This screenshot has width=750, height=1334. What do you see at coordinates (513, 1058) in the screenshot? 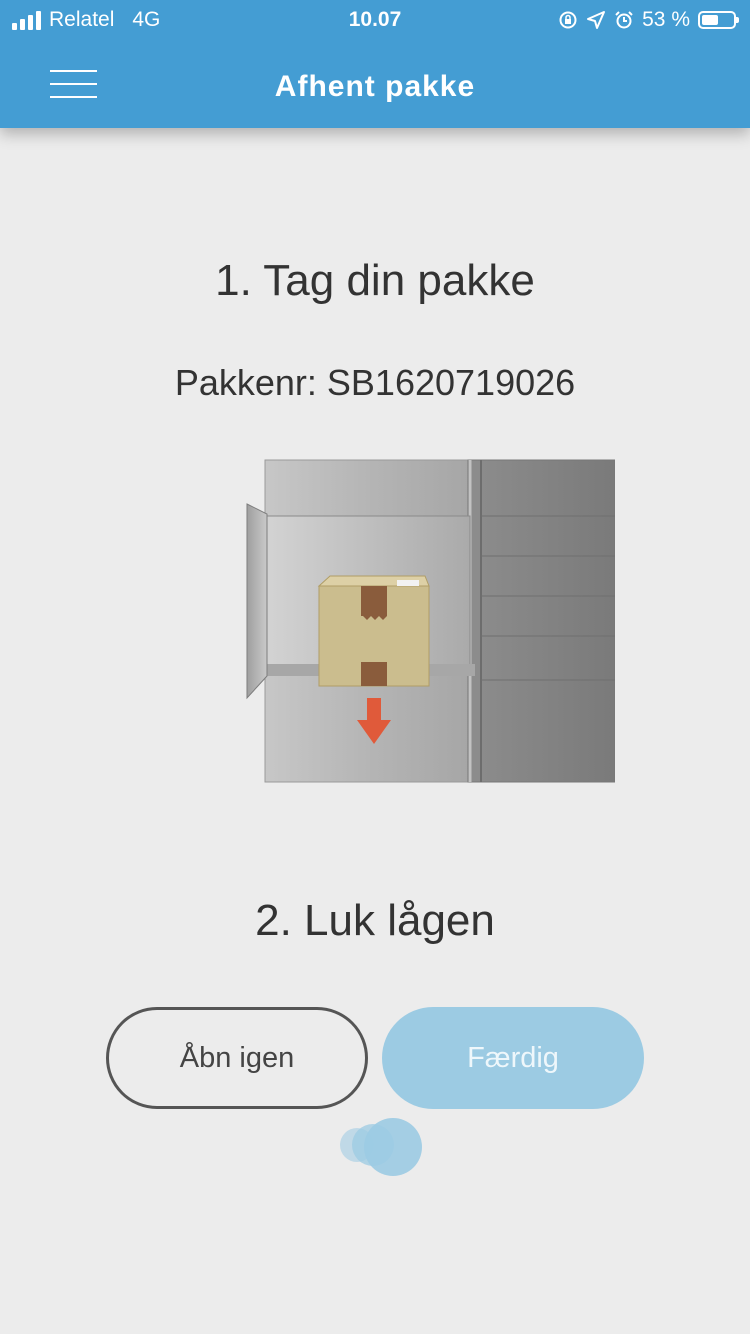
I see `done-button: Færdig` at bounding box center [513, 1058].